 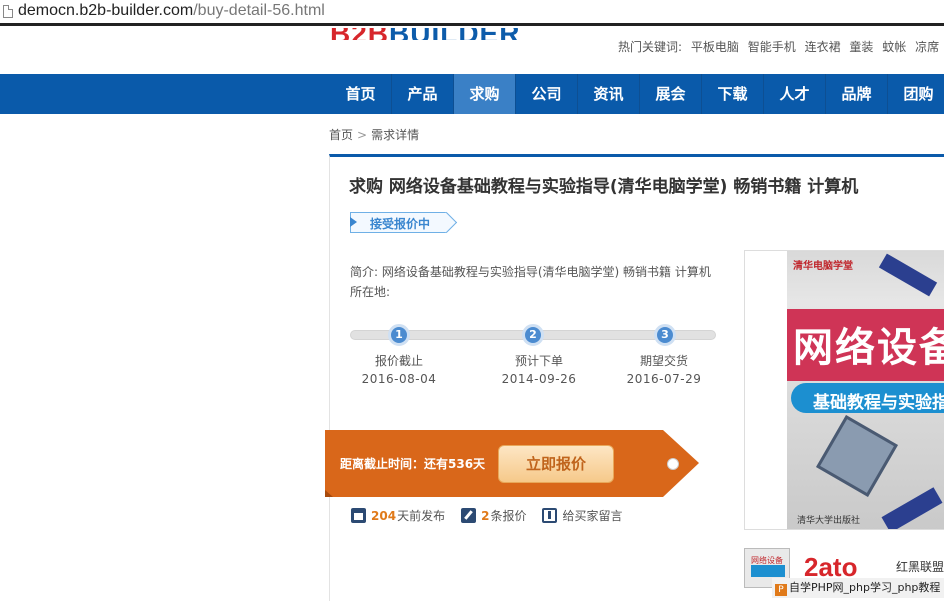 I want to click on brand-label: 红黑联盟, so click(x=920, y=567).